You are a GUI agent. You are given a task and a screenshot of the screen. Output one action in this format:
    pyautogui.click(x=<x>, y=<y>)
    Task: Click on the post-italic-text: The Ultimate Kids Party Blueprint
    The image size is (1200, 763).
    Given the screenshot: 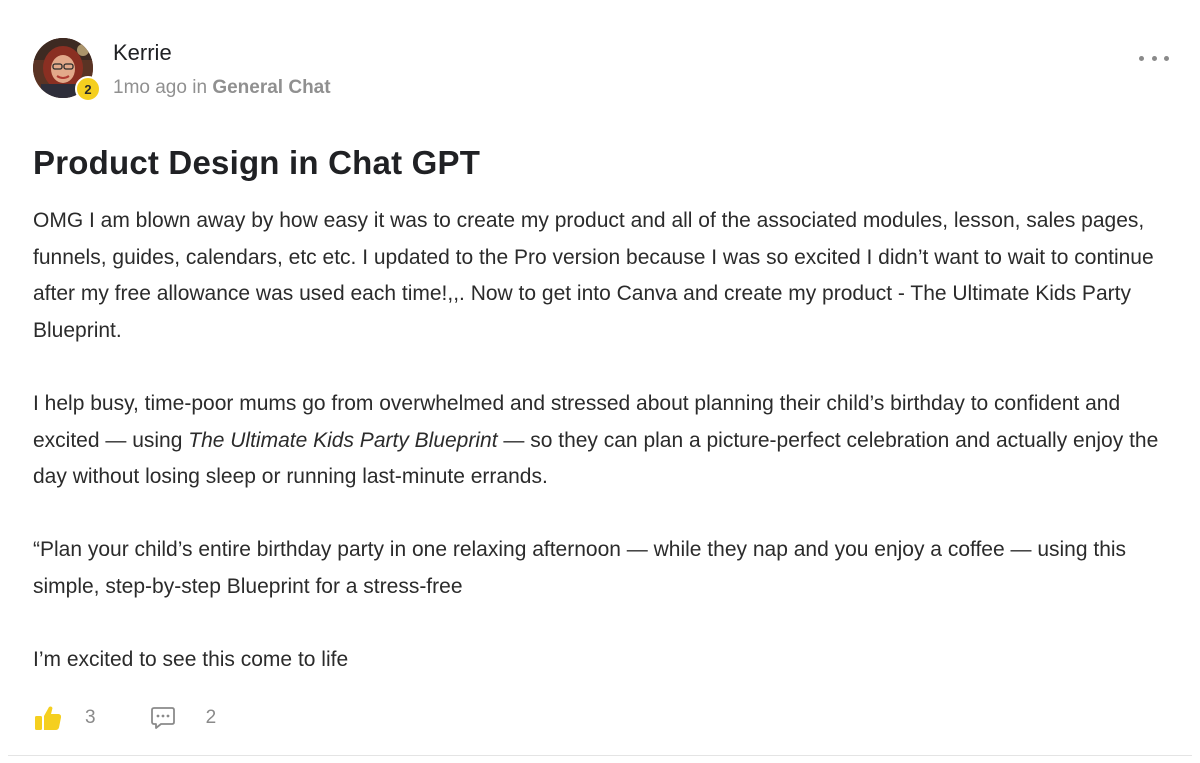 What is the action you would take?
    pyautogui.click(x=343, y=440)
    